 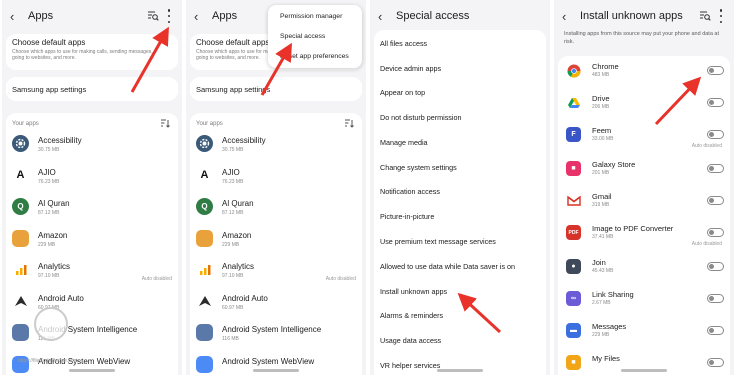 I want to click on unknown-app-row: ▬ Messages 229 MB, so click(x=644, y=334).